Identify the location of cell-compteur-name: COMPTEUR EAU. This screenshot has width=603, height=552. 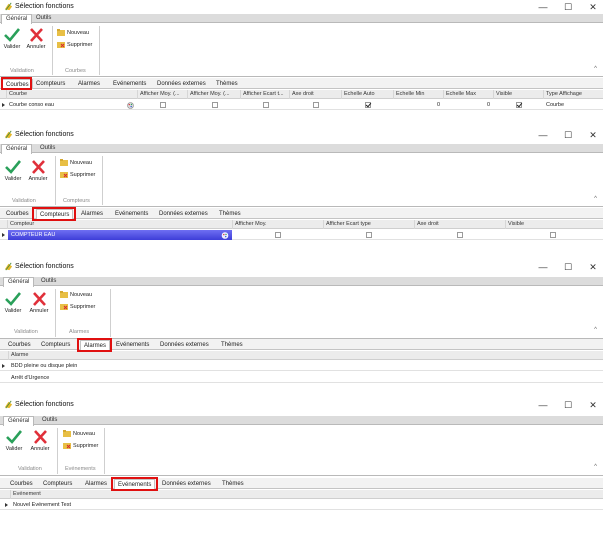
(109, 235).